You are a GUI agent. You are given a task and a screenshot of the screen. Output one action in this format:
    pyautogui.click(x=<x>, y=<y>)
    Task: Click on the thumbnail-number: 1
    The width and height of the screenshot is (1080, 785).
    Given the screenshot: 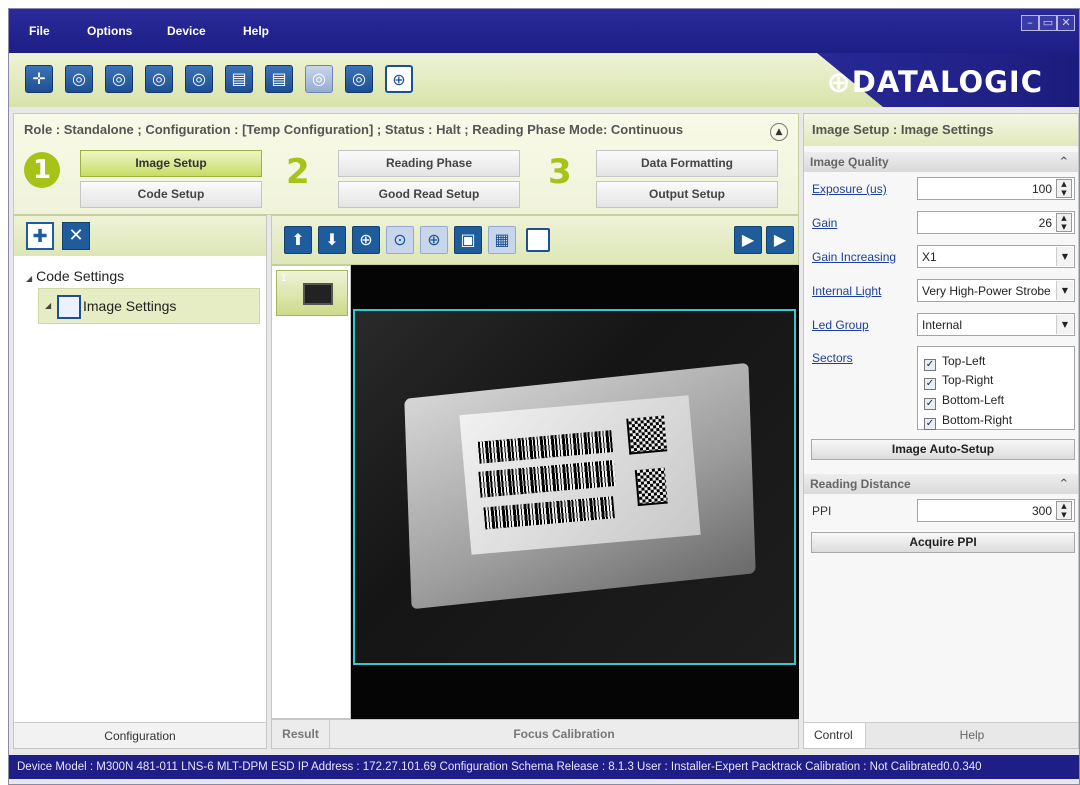 What is the action you would take?
    pyautogui.click(x=284, y=278)
    